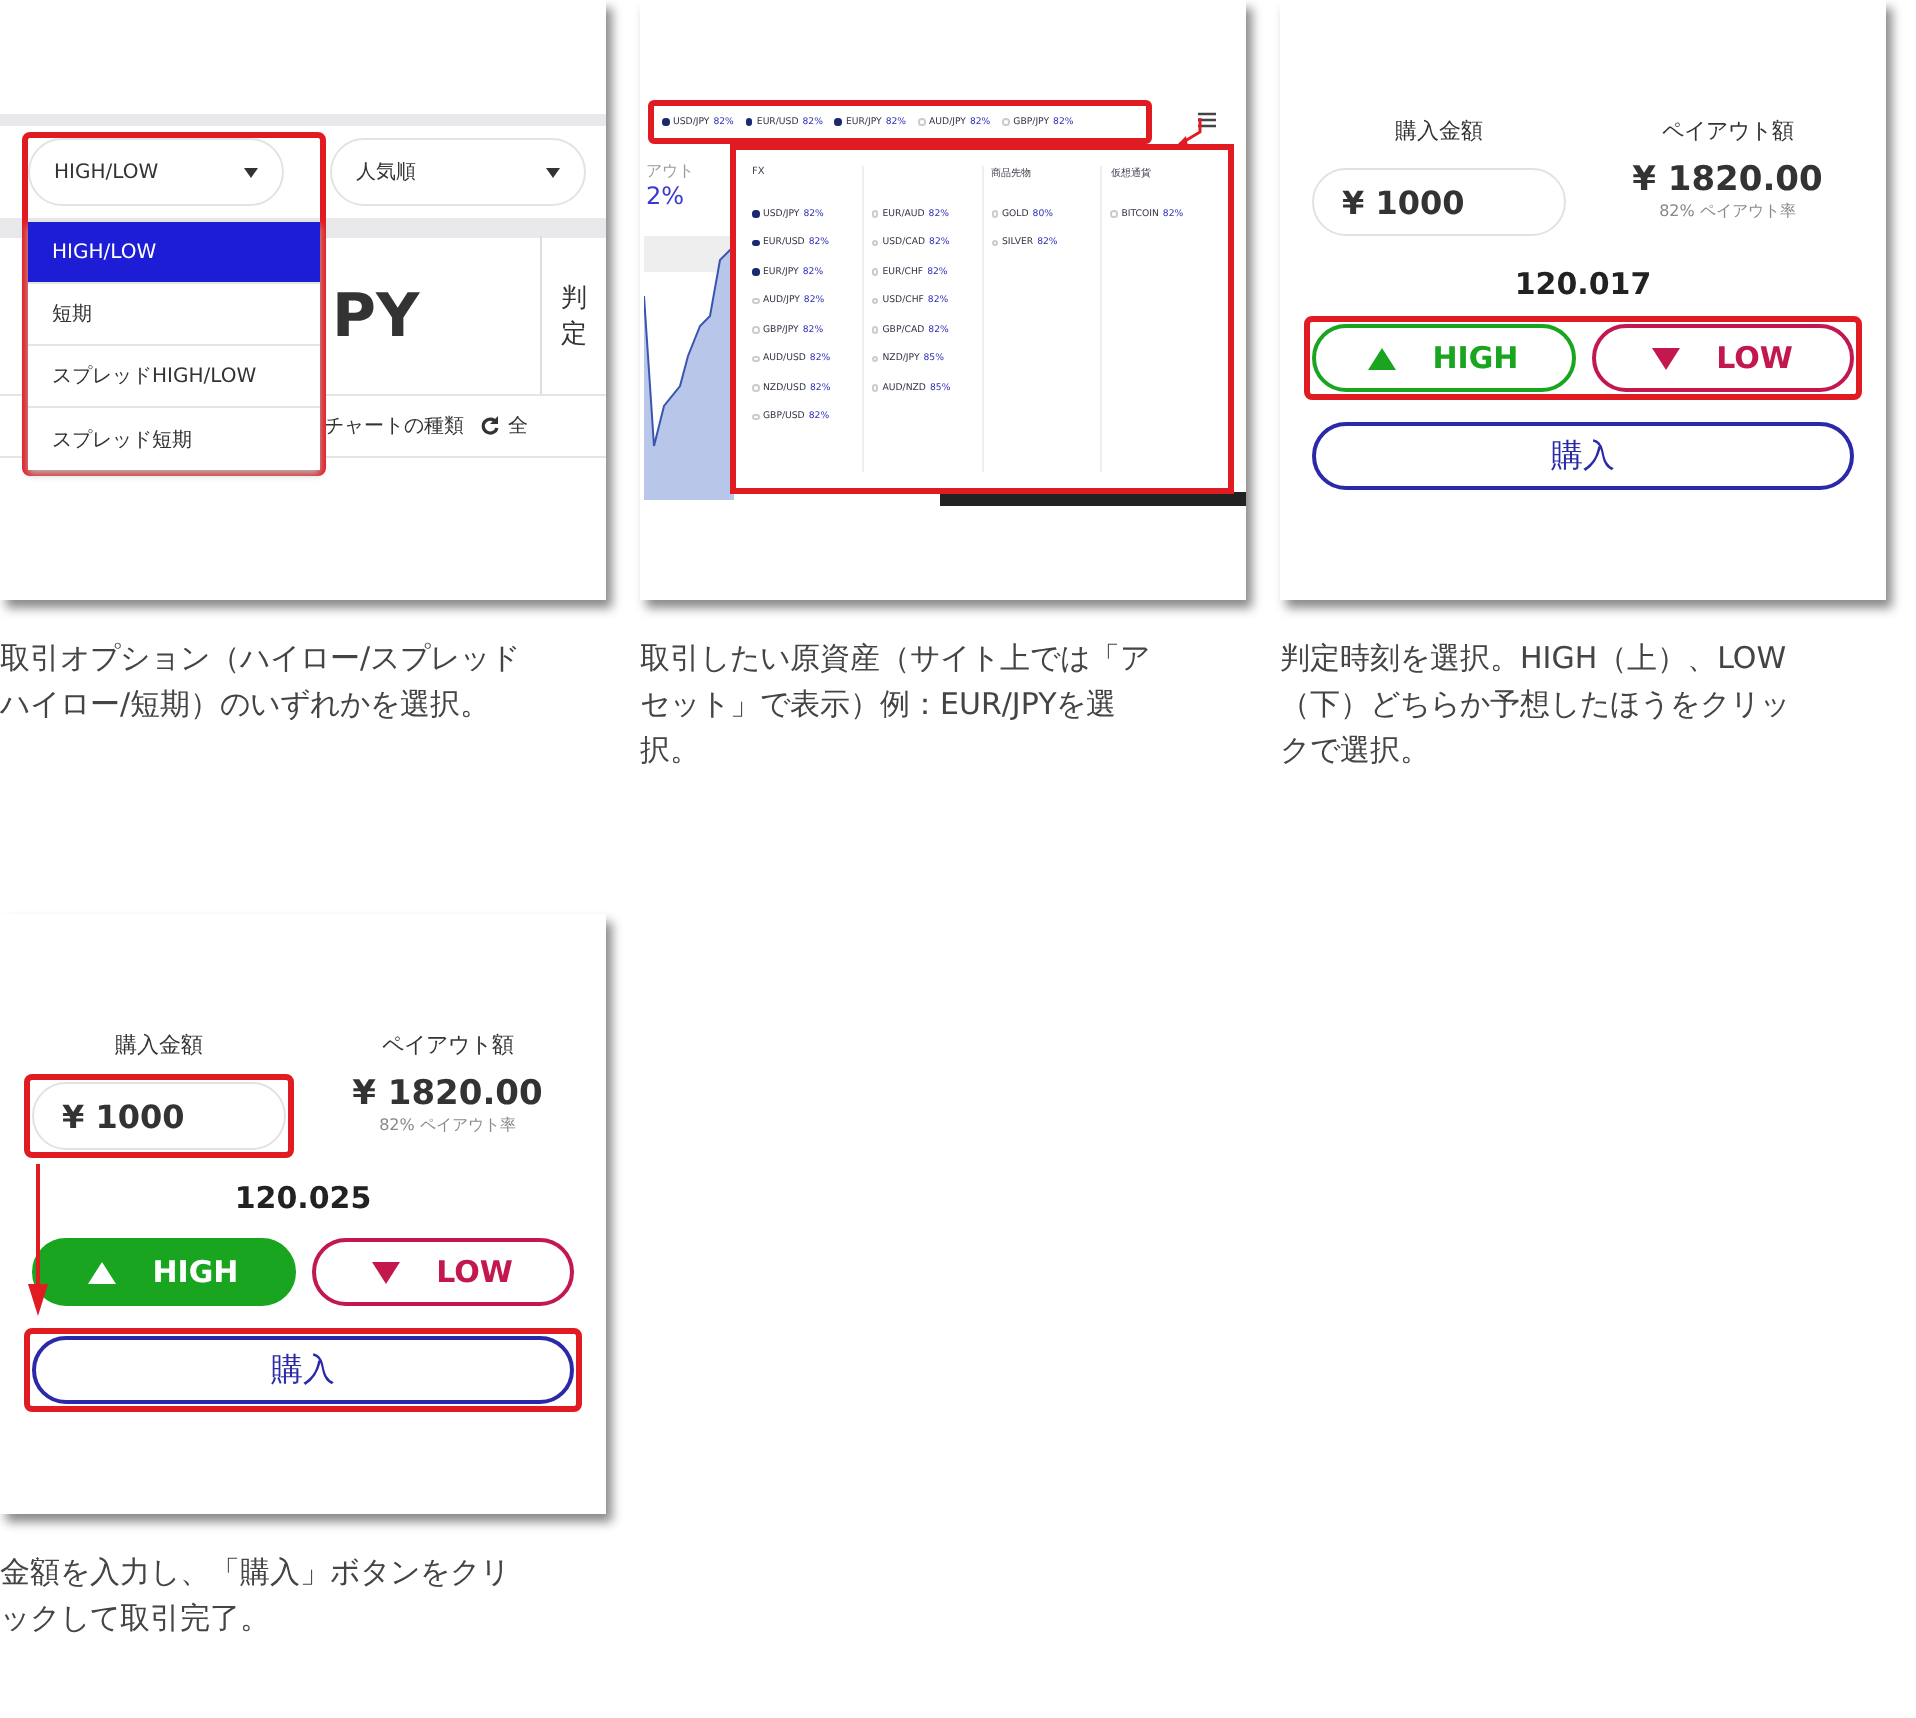 Image resolution: width=1916 pixels, height=1718 pixels. Describe the element at coordinates (490, 426) in the screenshot. I see `refresh-icon` at that location.